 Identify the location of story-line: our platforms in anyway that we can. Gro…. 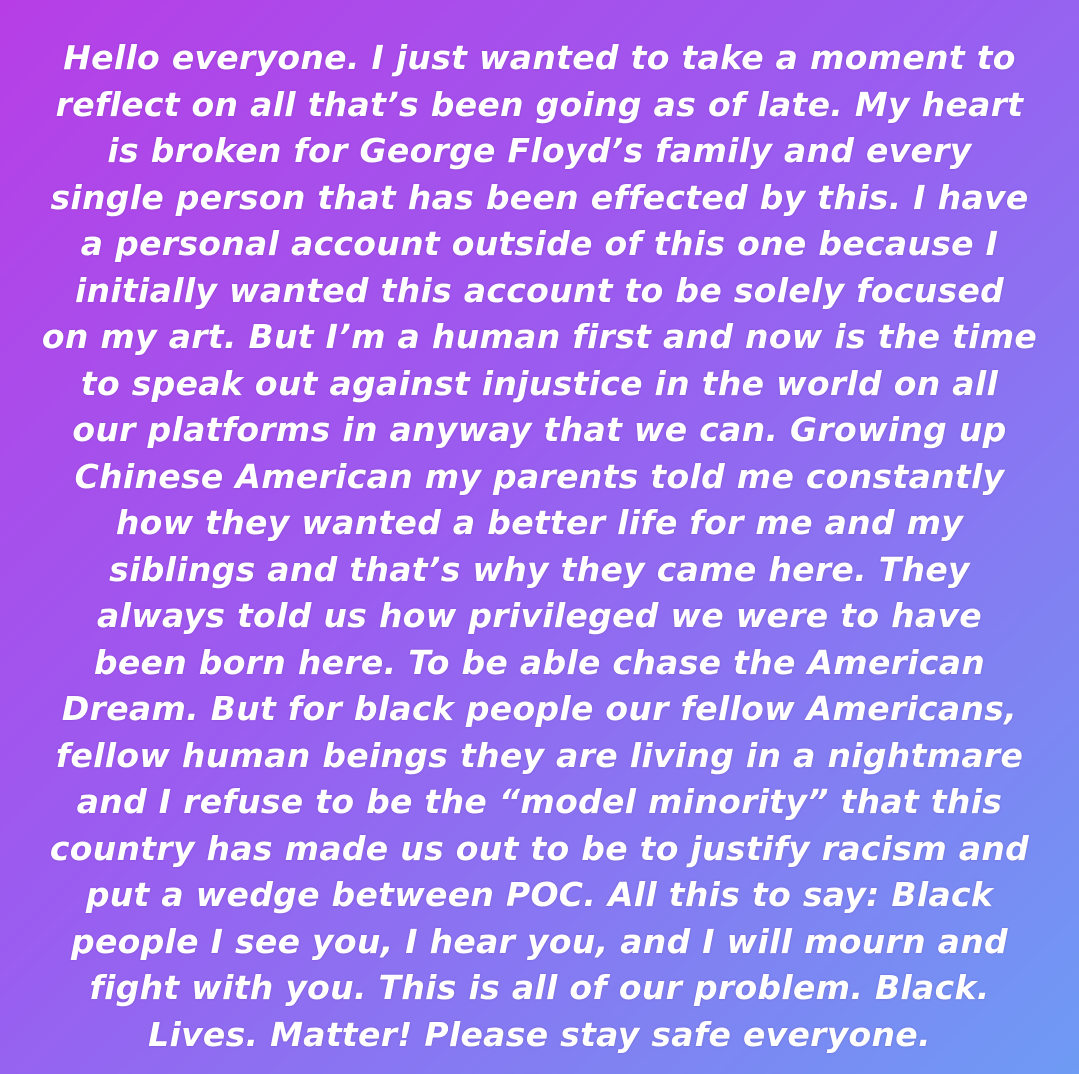
(539, 429).